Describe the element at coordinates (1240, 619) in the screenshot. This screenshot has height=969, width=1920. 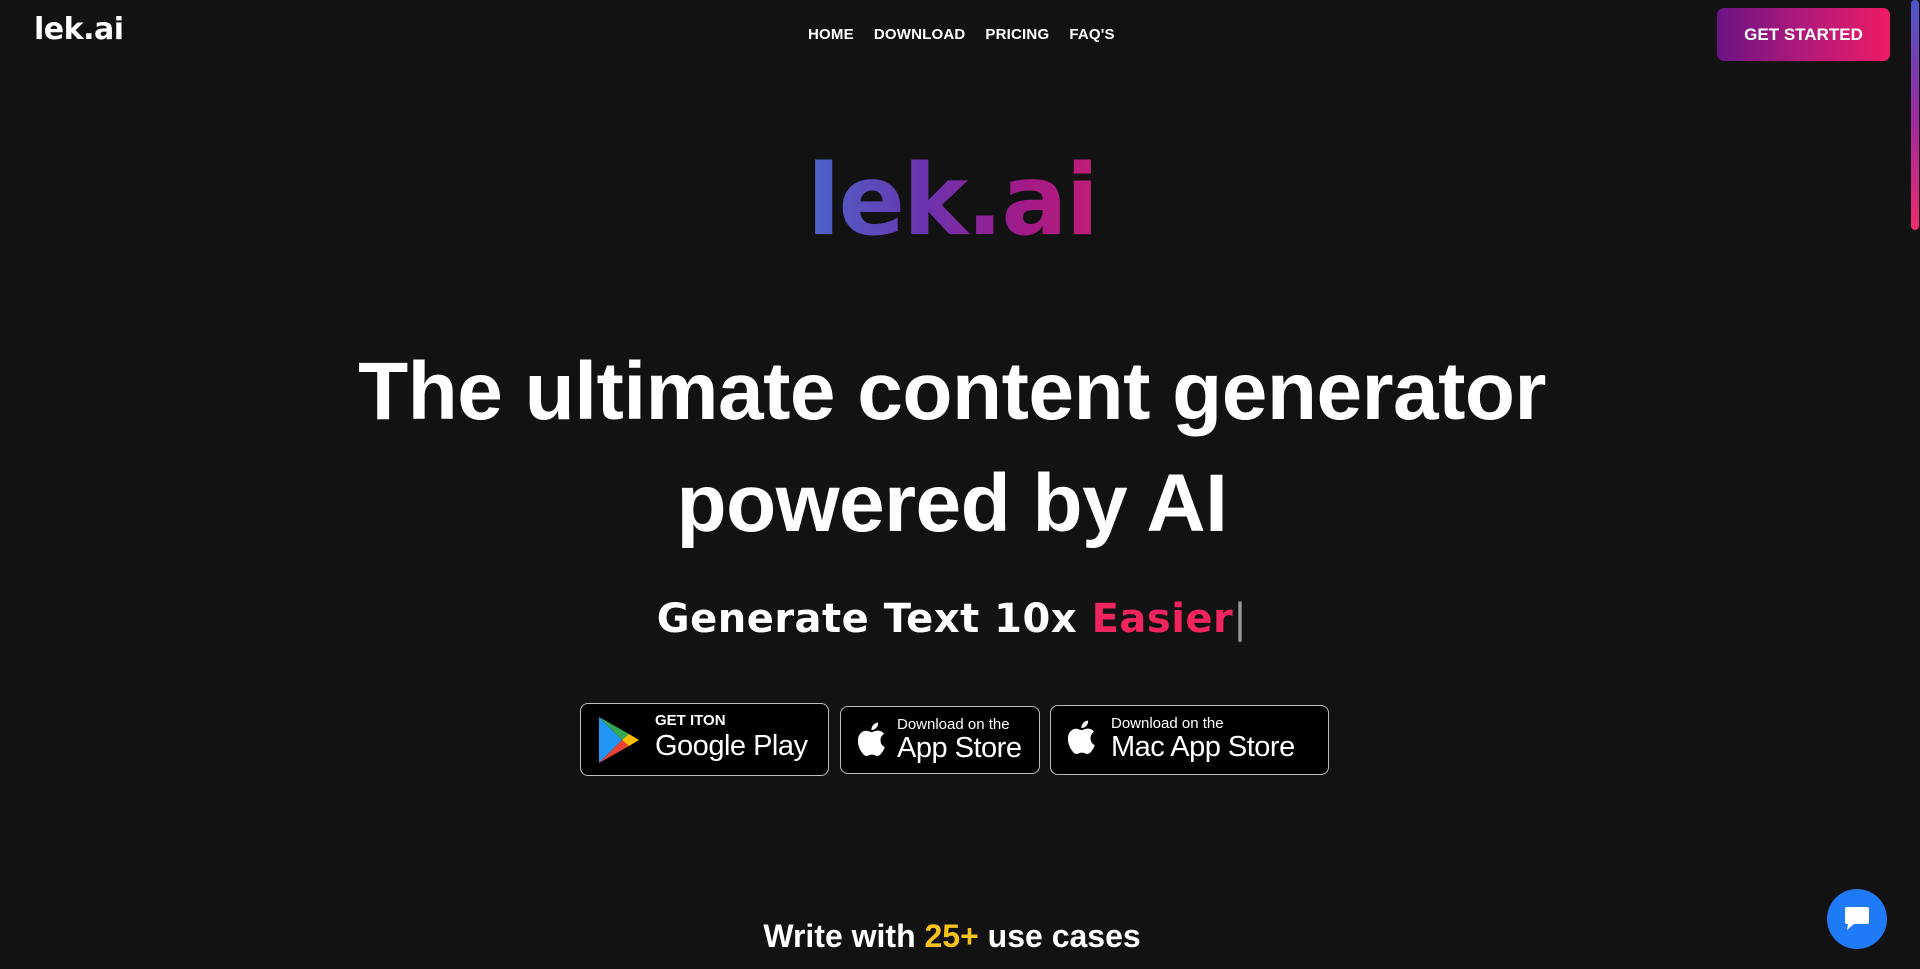
I see `typing-cursor: |` at that location.